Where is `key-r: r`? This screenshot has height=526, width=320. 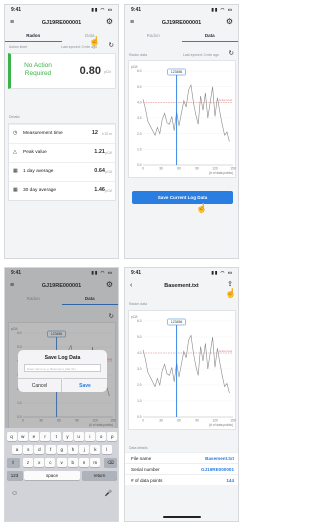
key-r: r is located at coordinates (45, 436).